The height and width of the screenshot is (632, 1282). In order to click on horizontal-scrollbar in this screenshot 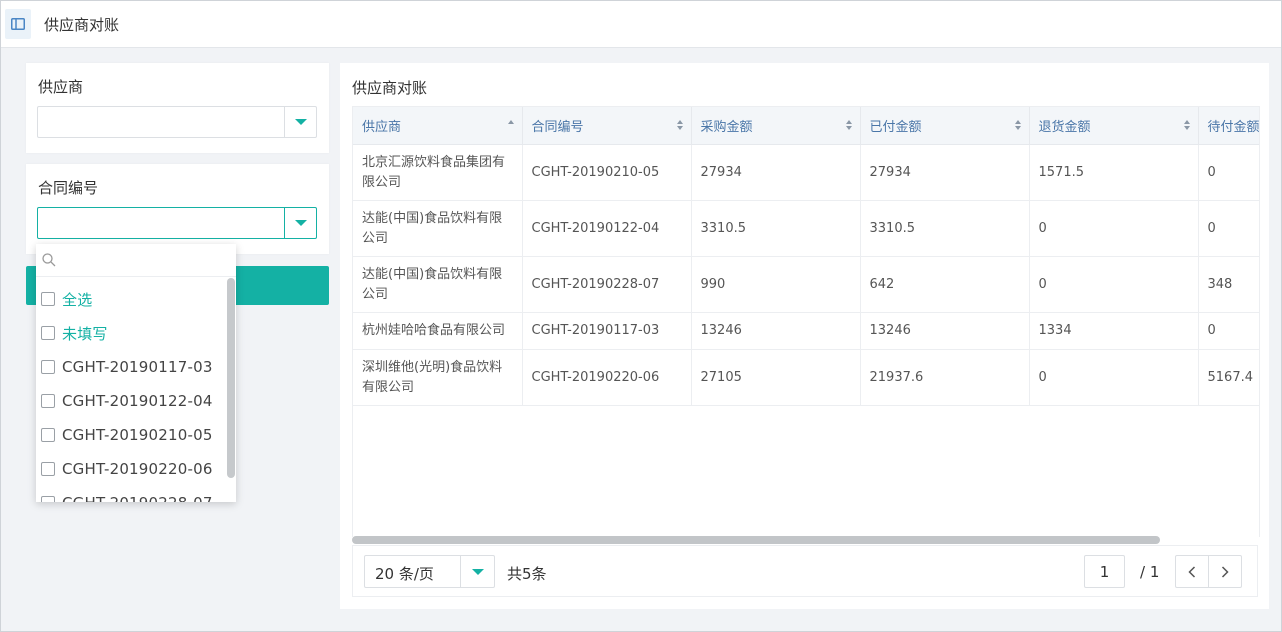, I will do `click(805, 540)`.